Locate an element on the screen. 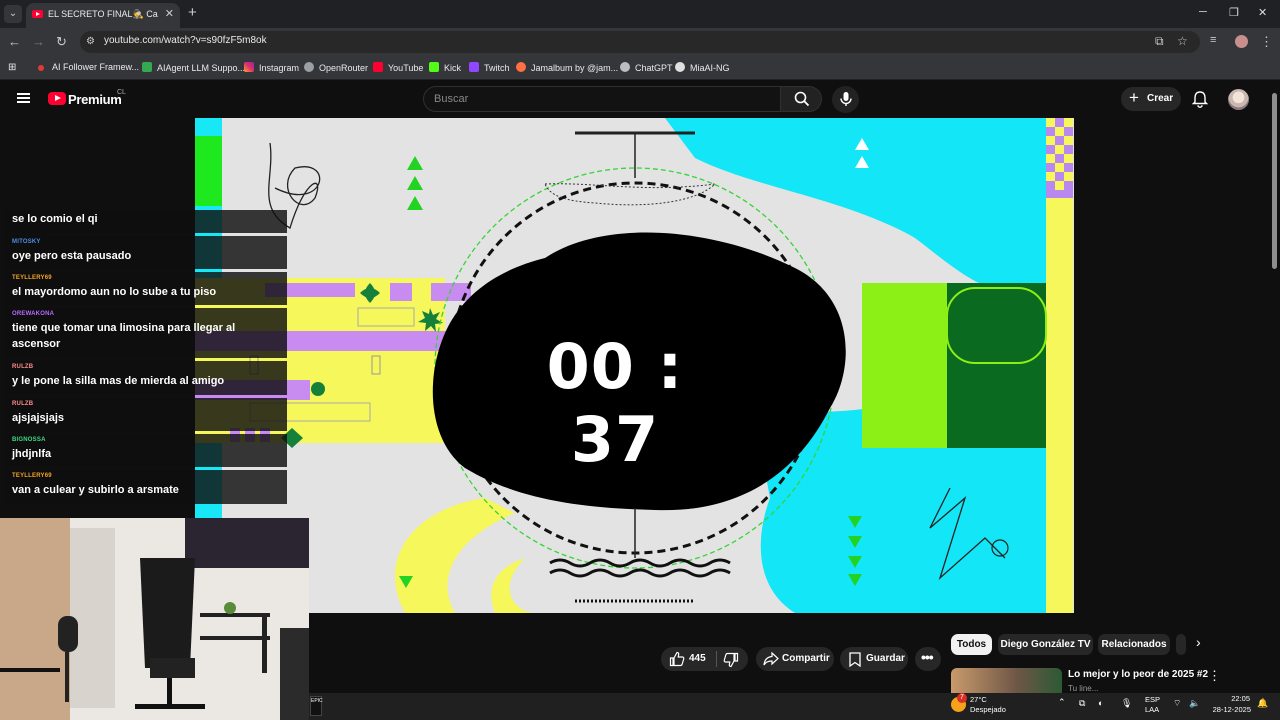 This screenshot has width=1280, height=720. clock-time: 22:05 is located at coordinates (1235, 698).